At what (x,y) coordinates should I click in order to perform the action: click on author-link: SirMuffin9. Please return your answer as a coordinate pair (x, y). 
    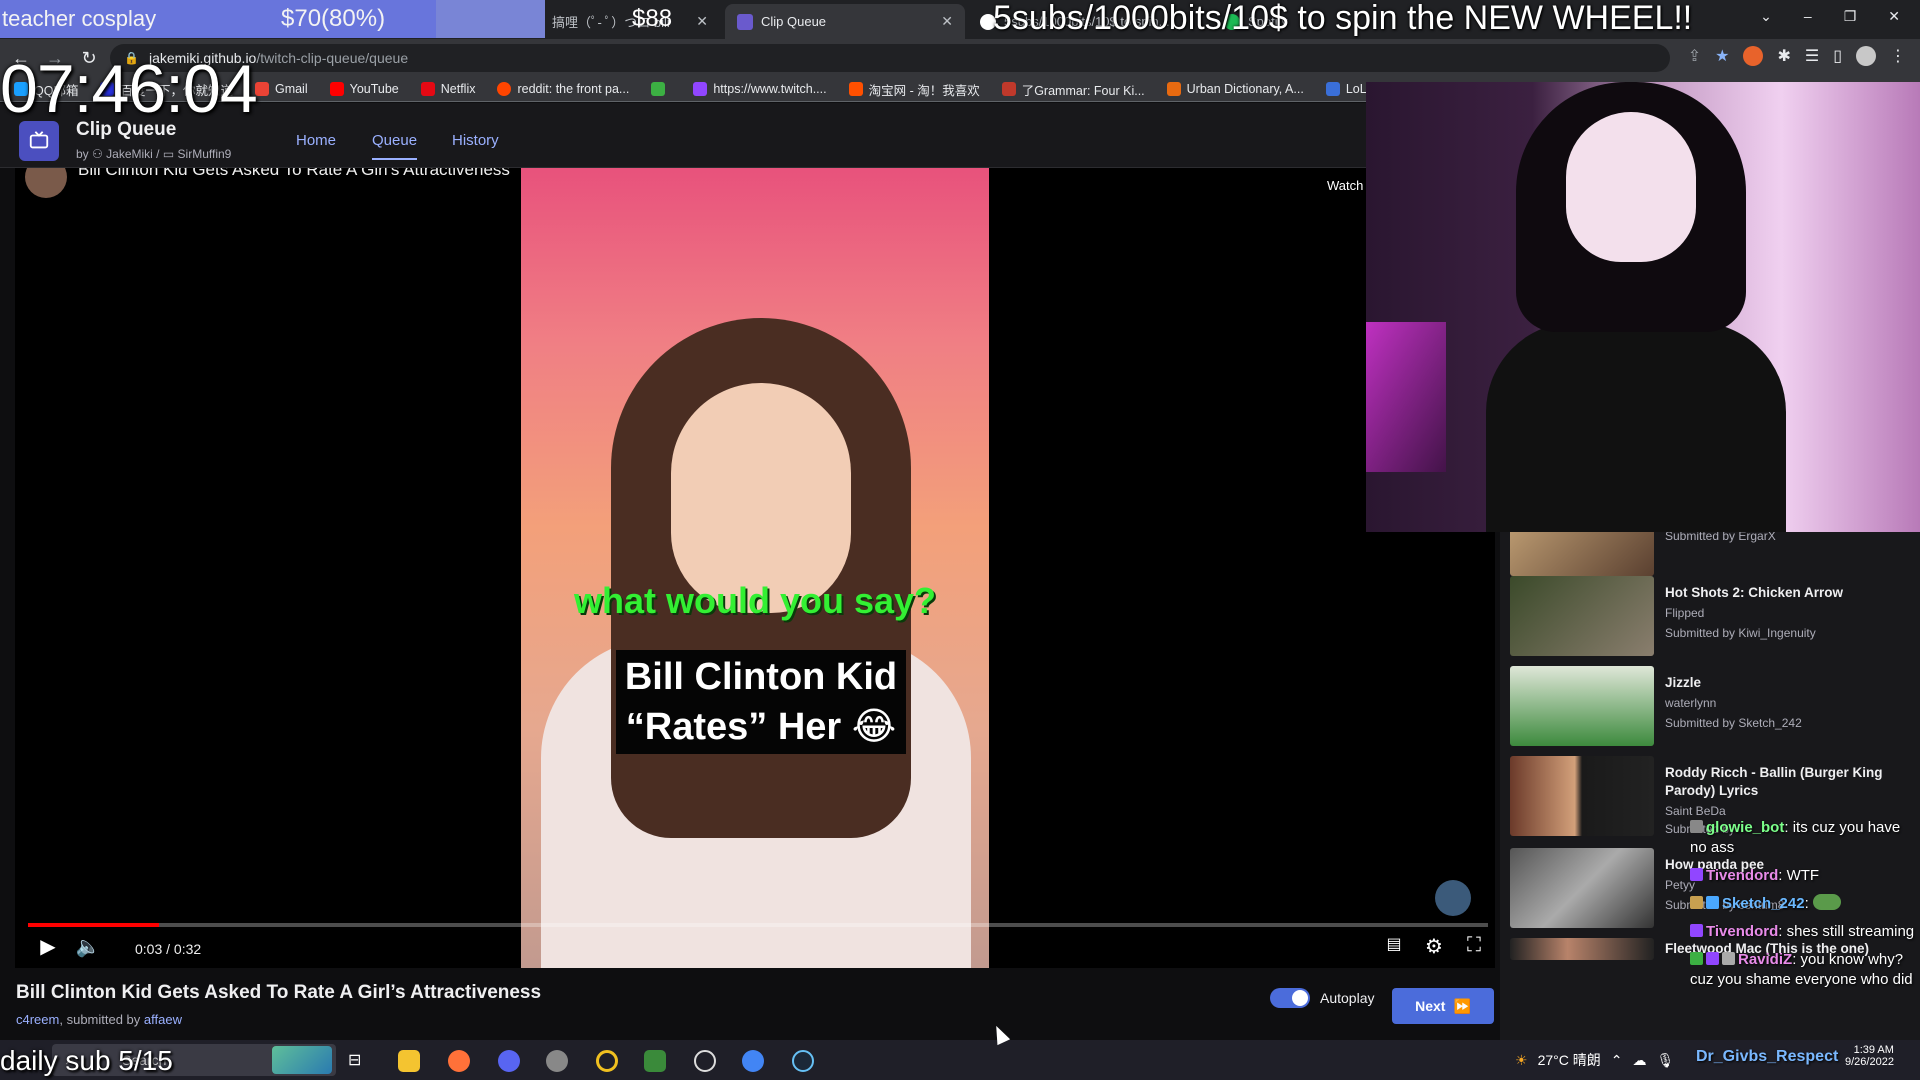
    Looking at the image, I should click on (205, 154).